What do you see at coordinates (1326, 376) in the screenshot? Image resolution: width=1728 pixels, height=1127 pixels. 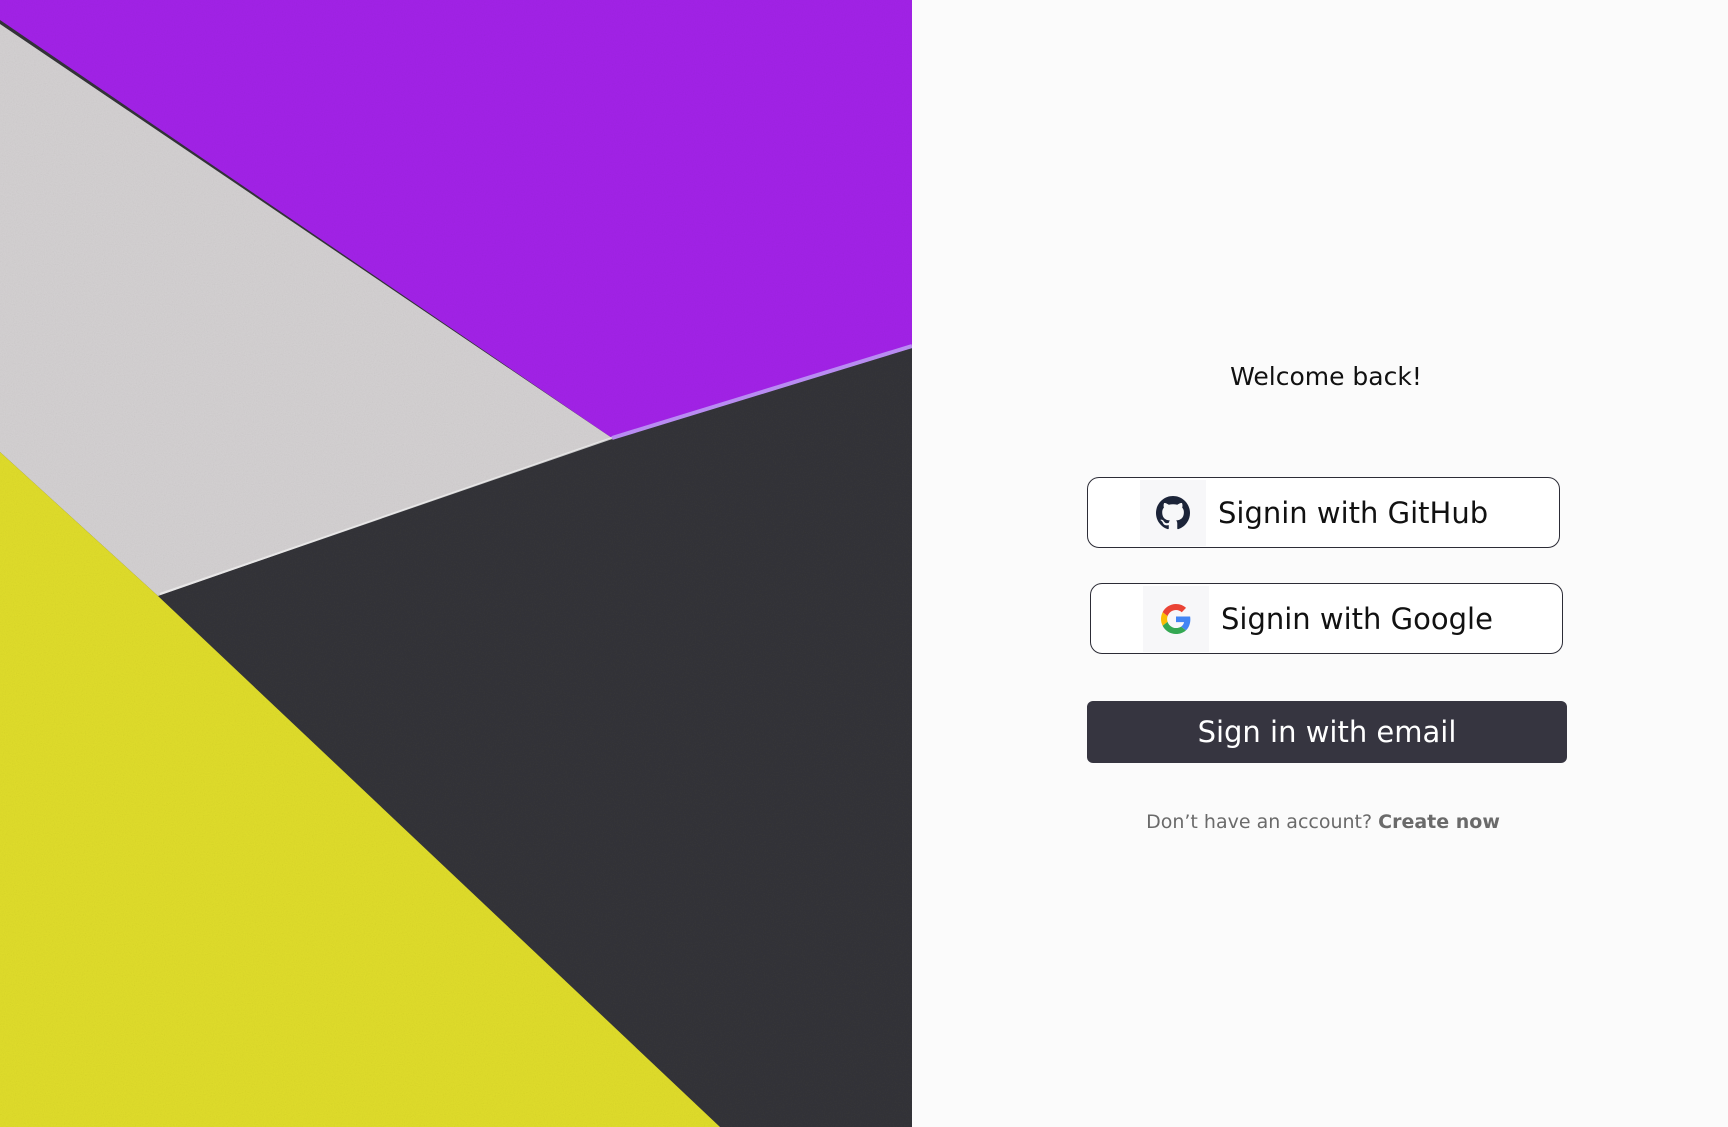 I see `welcome-heading: Welcome back!` at bounding box center [1326, 376].